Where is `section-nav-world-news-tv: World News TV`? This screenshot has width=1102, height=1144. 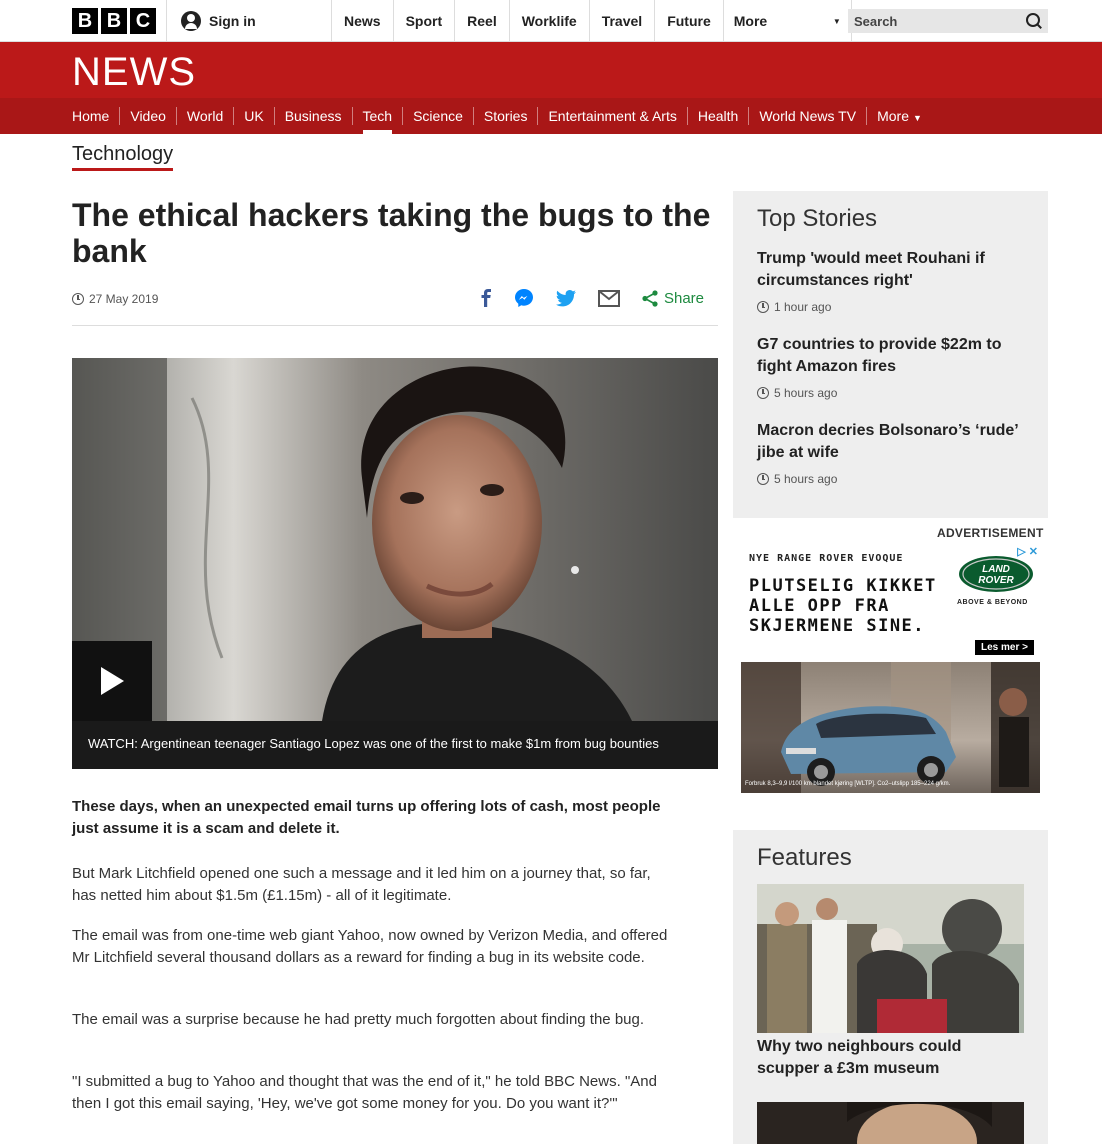 section-nav-world-news-tv: World News TV is located at coordinates (808, 116).